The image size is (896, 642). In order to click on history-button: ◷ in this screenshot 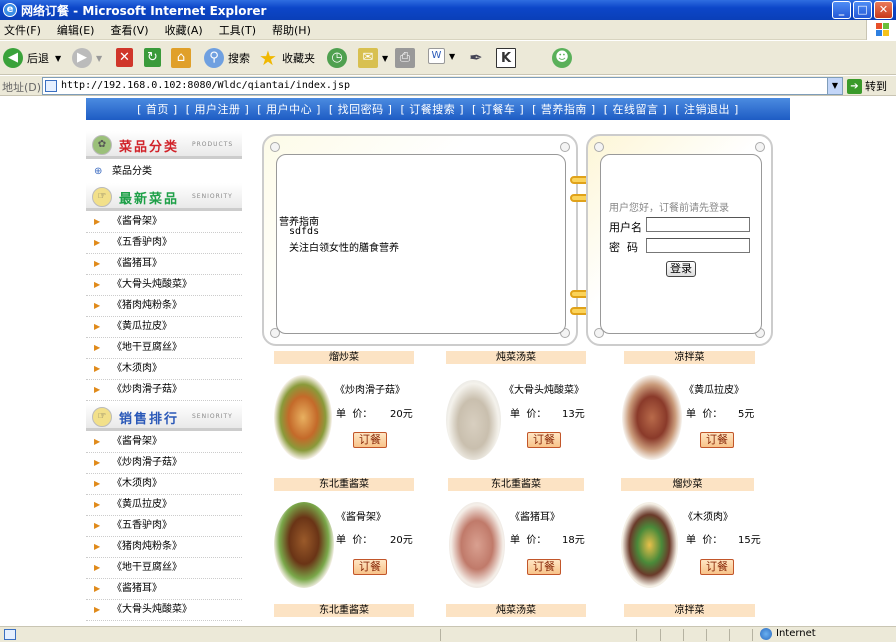, I will do `click(339, 58)`.